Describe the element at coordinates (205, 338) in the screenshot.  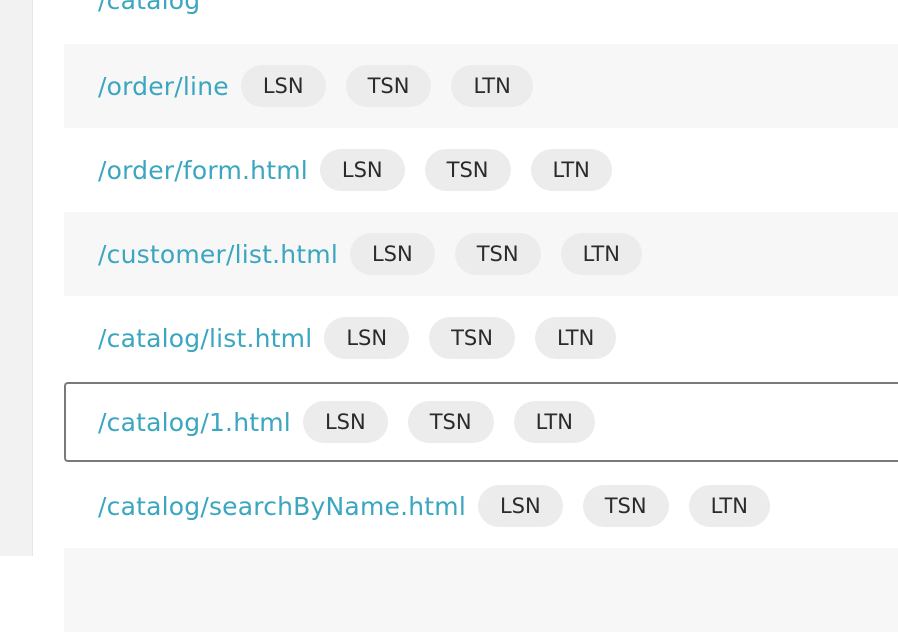
I see `endpoint-path-link: /catalog/list.html` at that location.